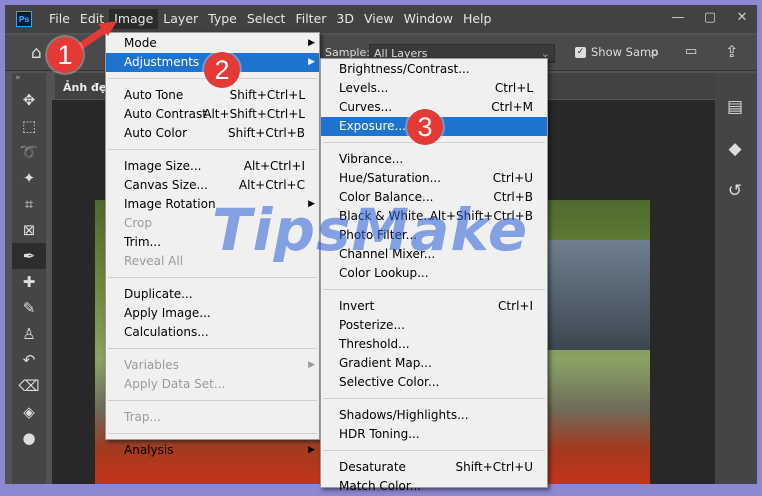  What do you see at coordinates (94, 37) in the screenshot?
I see `annotation-arrow` at bounding box center [94, 37].